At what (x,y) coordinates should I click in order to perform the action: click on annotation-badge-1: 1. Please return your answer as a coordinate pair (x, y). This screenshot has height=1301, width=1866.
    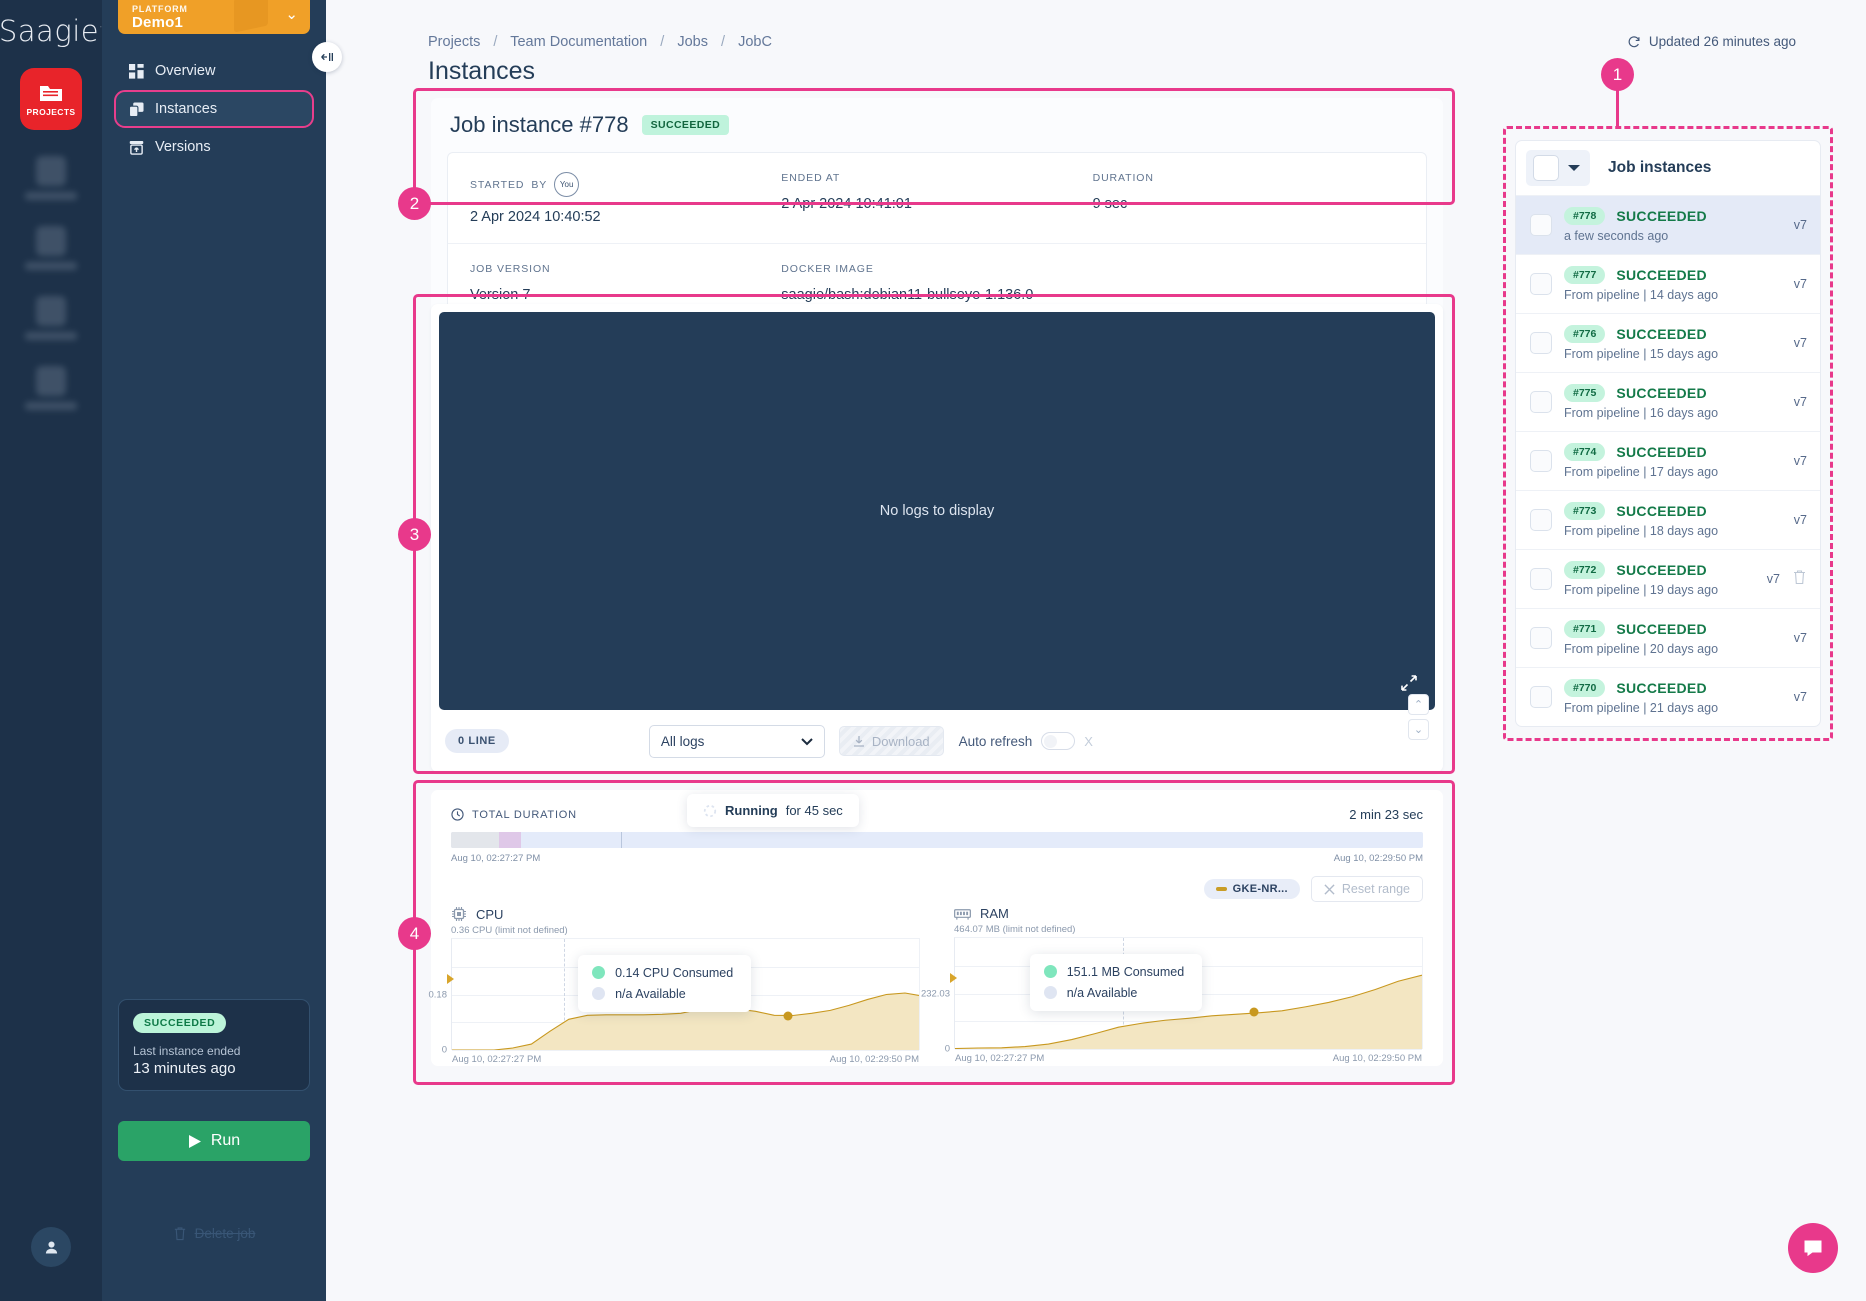
    Looking at the image, I should click on (1617, 74).